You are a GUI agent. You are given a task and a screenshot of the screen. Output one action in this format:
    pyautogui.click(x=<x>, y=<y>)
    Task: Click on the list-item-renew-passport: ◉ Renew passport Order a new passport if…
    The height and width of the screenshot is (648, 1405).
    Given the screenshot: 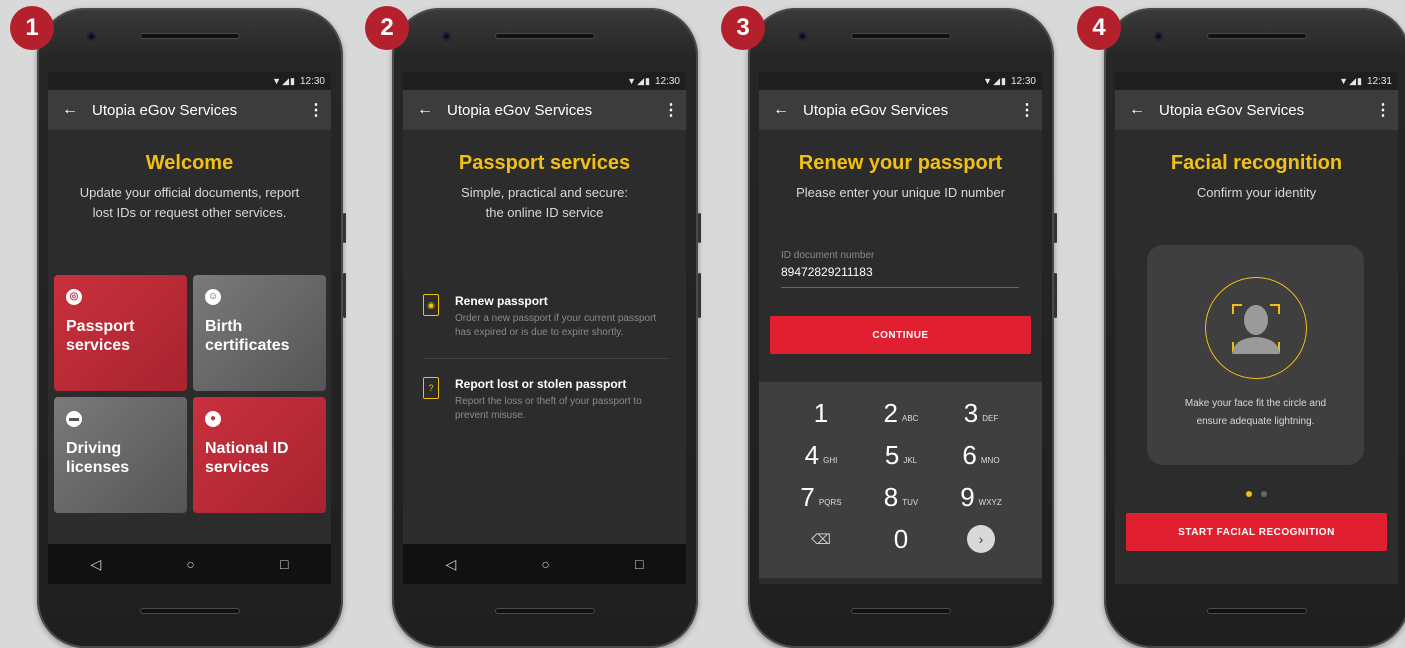 What is the action you would take?
    pyautogui.click(x=546, y=326)
    